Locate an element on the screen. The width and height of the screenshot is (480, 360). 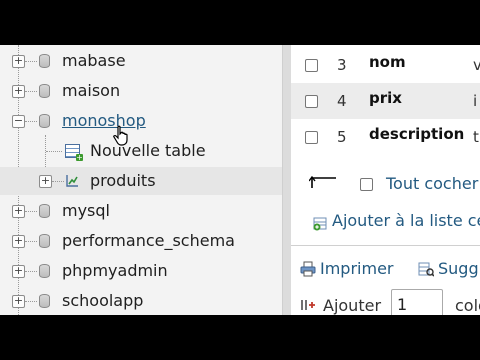
new-table-icon: + is located at coordinates (74, 153).